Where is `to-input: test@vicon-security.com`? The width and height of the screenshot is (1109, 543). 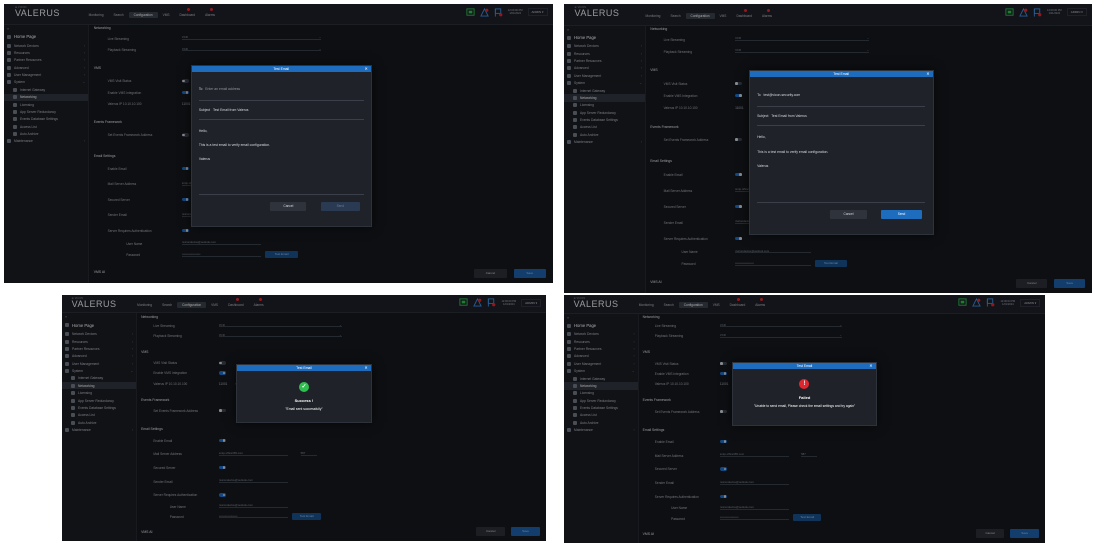
to-input: test@vicon-security.com is located at coordinates (782, 95).